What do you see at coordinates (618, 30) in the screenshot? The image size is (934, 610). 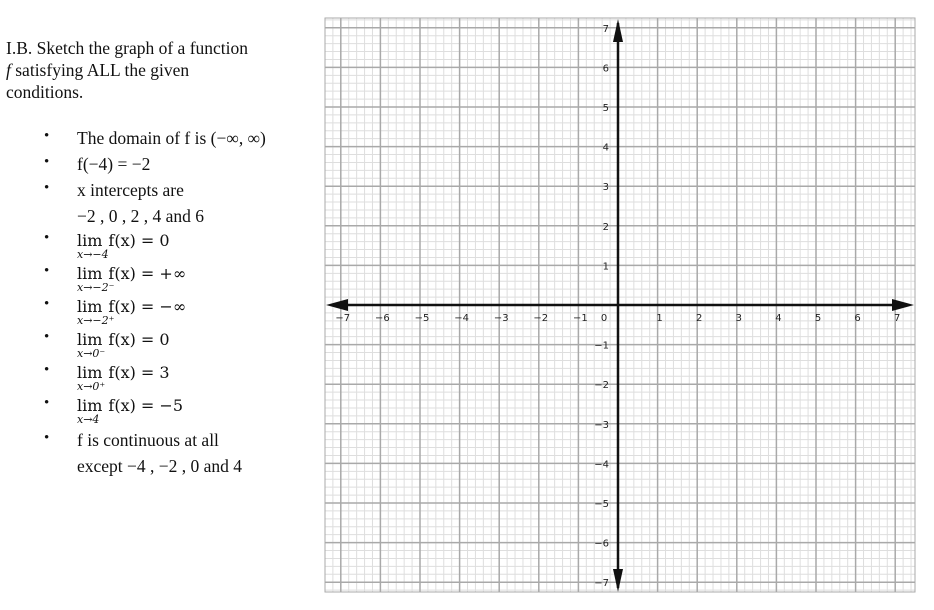 I see `y-axis-up-arrow-icon` at bounding box center [618, 30].